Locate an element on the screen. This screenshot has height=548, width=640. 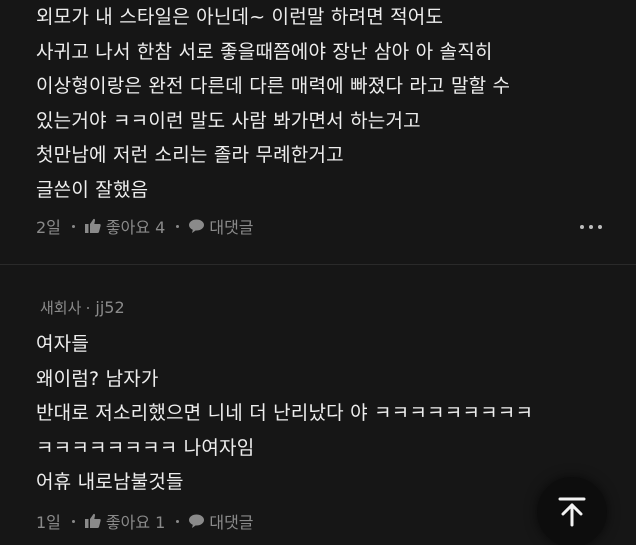
comment-time: 1일 is located at coordinates (48, 522).